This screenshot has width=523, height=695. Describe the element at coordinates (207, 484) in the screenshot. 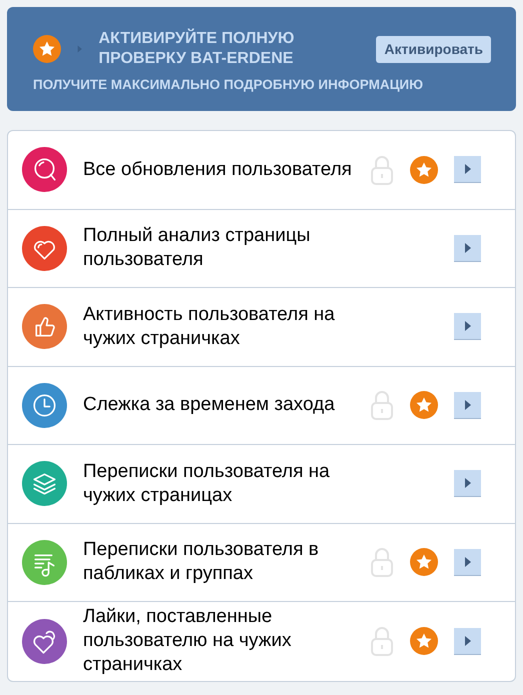

I see `item-title: Переписки пользователя на чужих страницах` at that location.